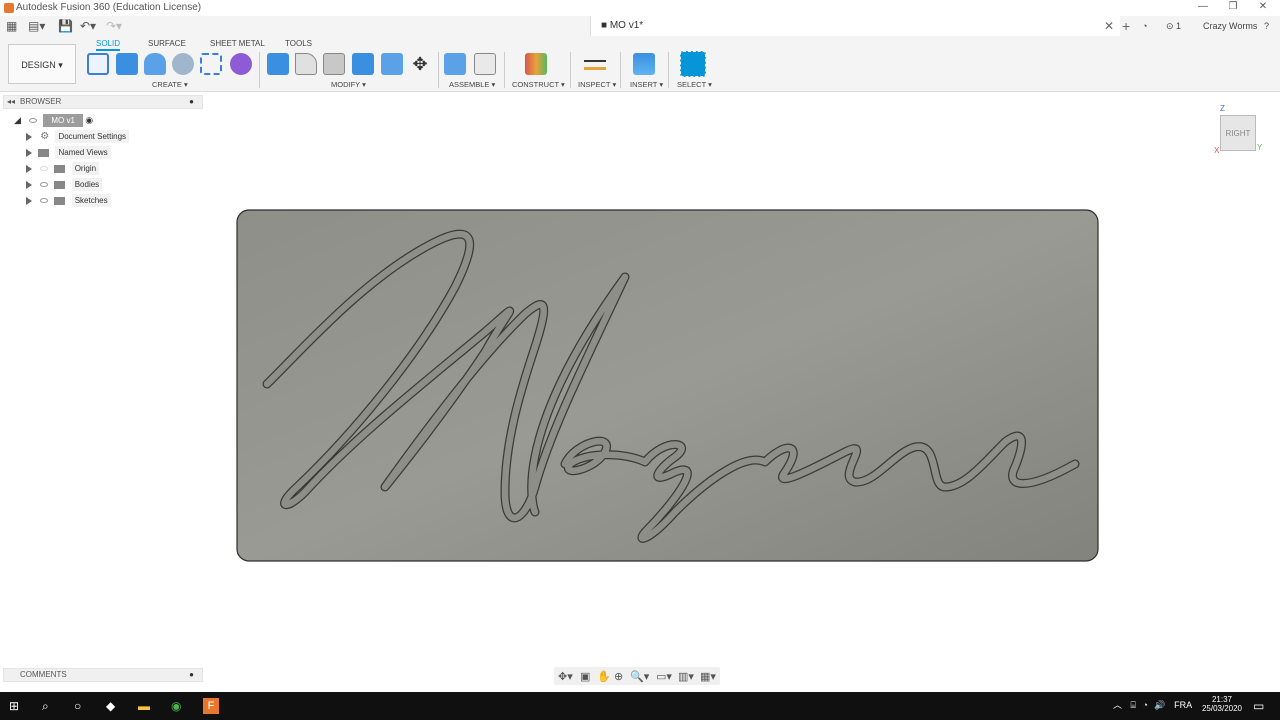 This screenshot has height=720, width=1280. What do you see at coordinates (167, 43) in the screenshot?
I see `tab-surface: SURFACE` at bounding box center [167, 43].